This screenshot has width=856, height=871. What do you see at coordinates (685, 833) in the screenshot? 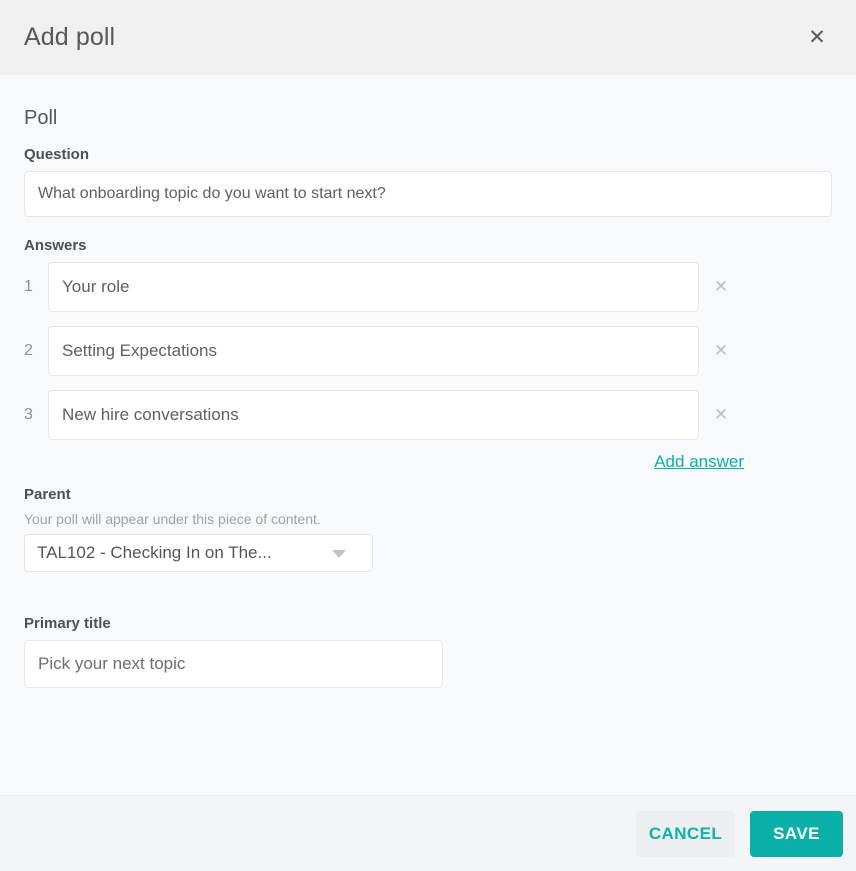
I see `cancel-button: CANCEL` at bounding box center [685, 833].